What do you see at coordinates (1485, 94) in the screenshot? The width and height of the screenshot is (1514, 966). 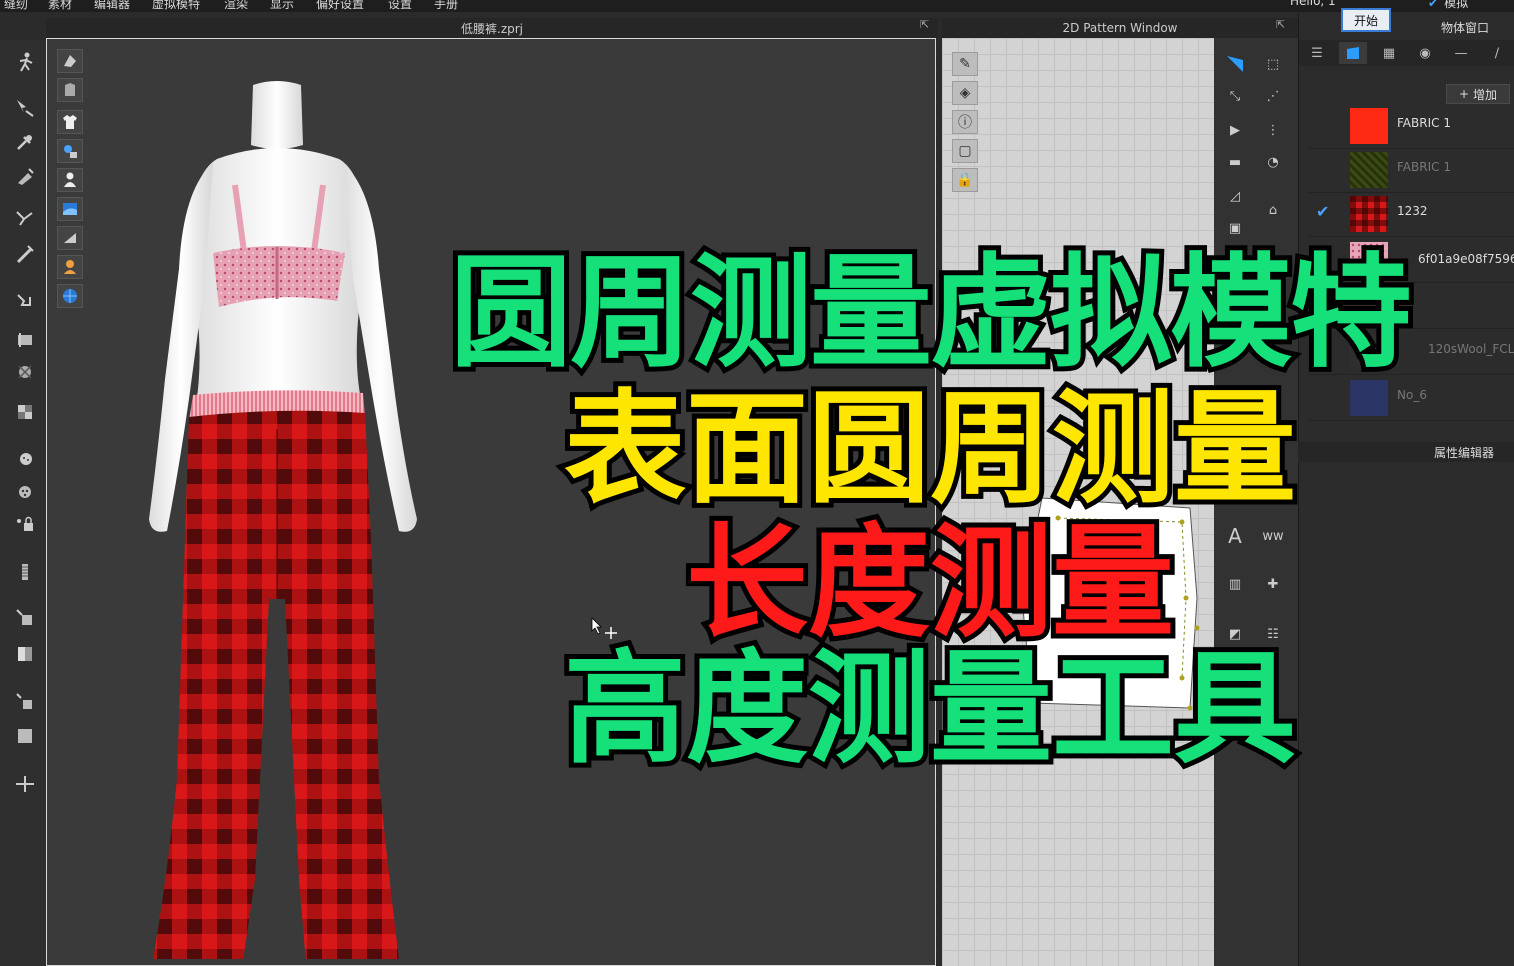 I see `add-fabric-label: 增加` at bounding box center [1485, 94].